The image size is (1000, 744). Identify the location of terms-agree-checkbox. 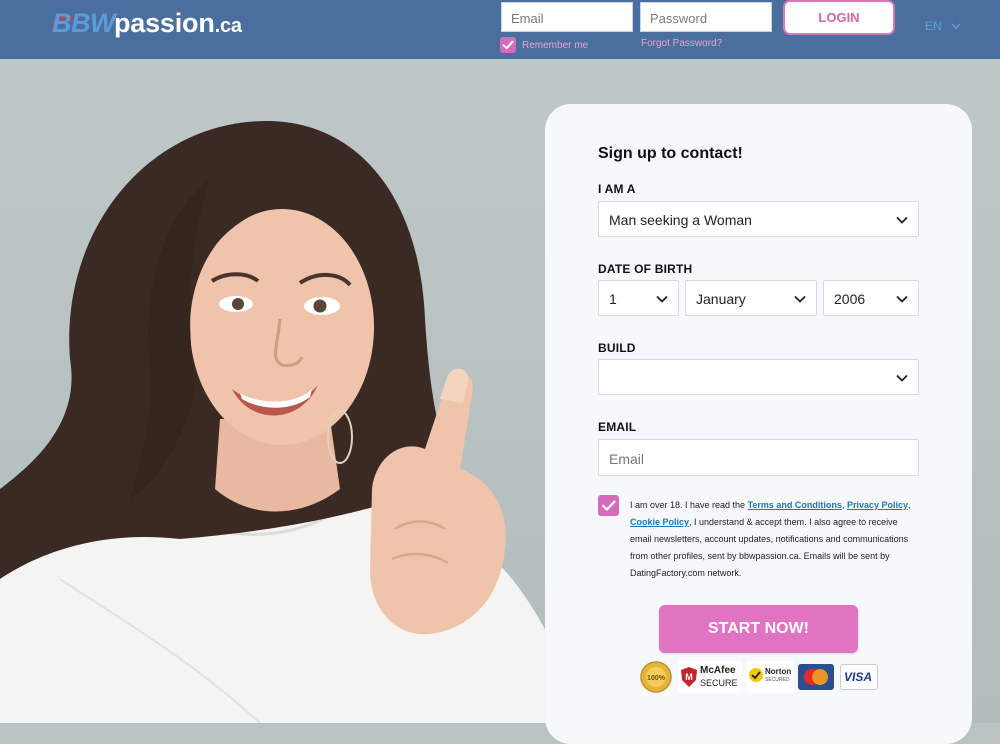
(608, 505).